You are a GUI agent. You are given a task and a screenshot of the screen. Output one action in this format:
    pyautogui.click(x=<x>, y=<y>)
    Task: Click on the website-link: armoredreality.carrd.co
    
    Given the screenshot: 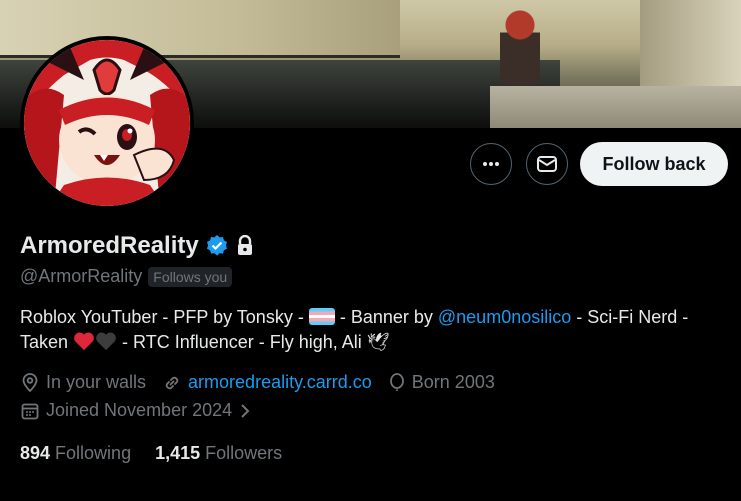 What is the action you would take?
    pyautogui.click(x=280, y=382)
    